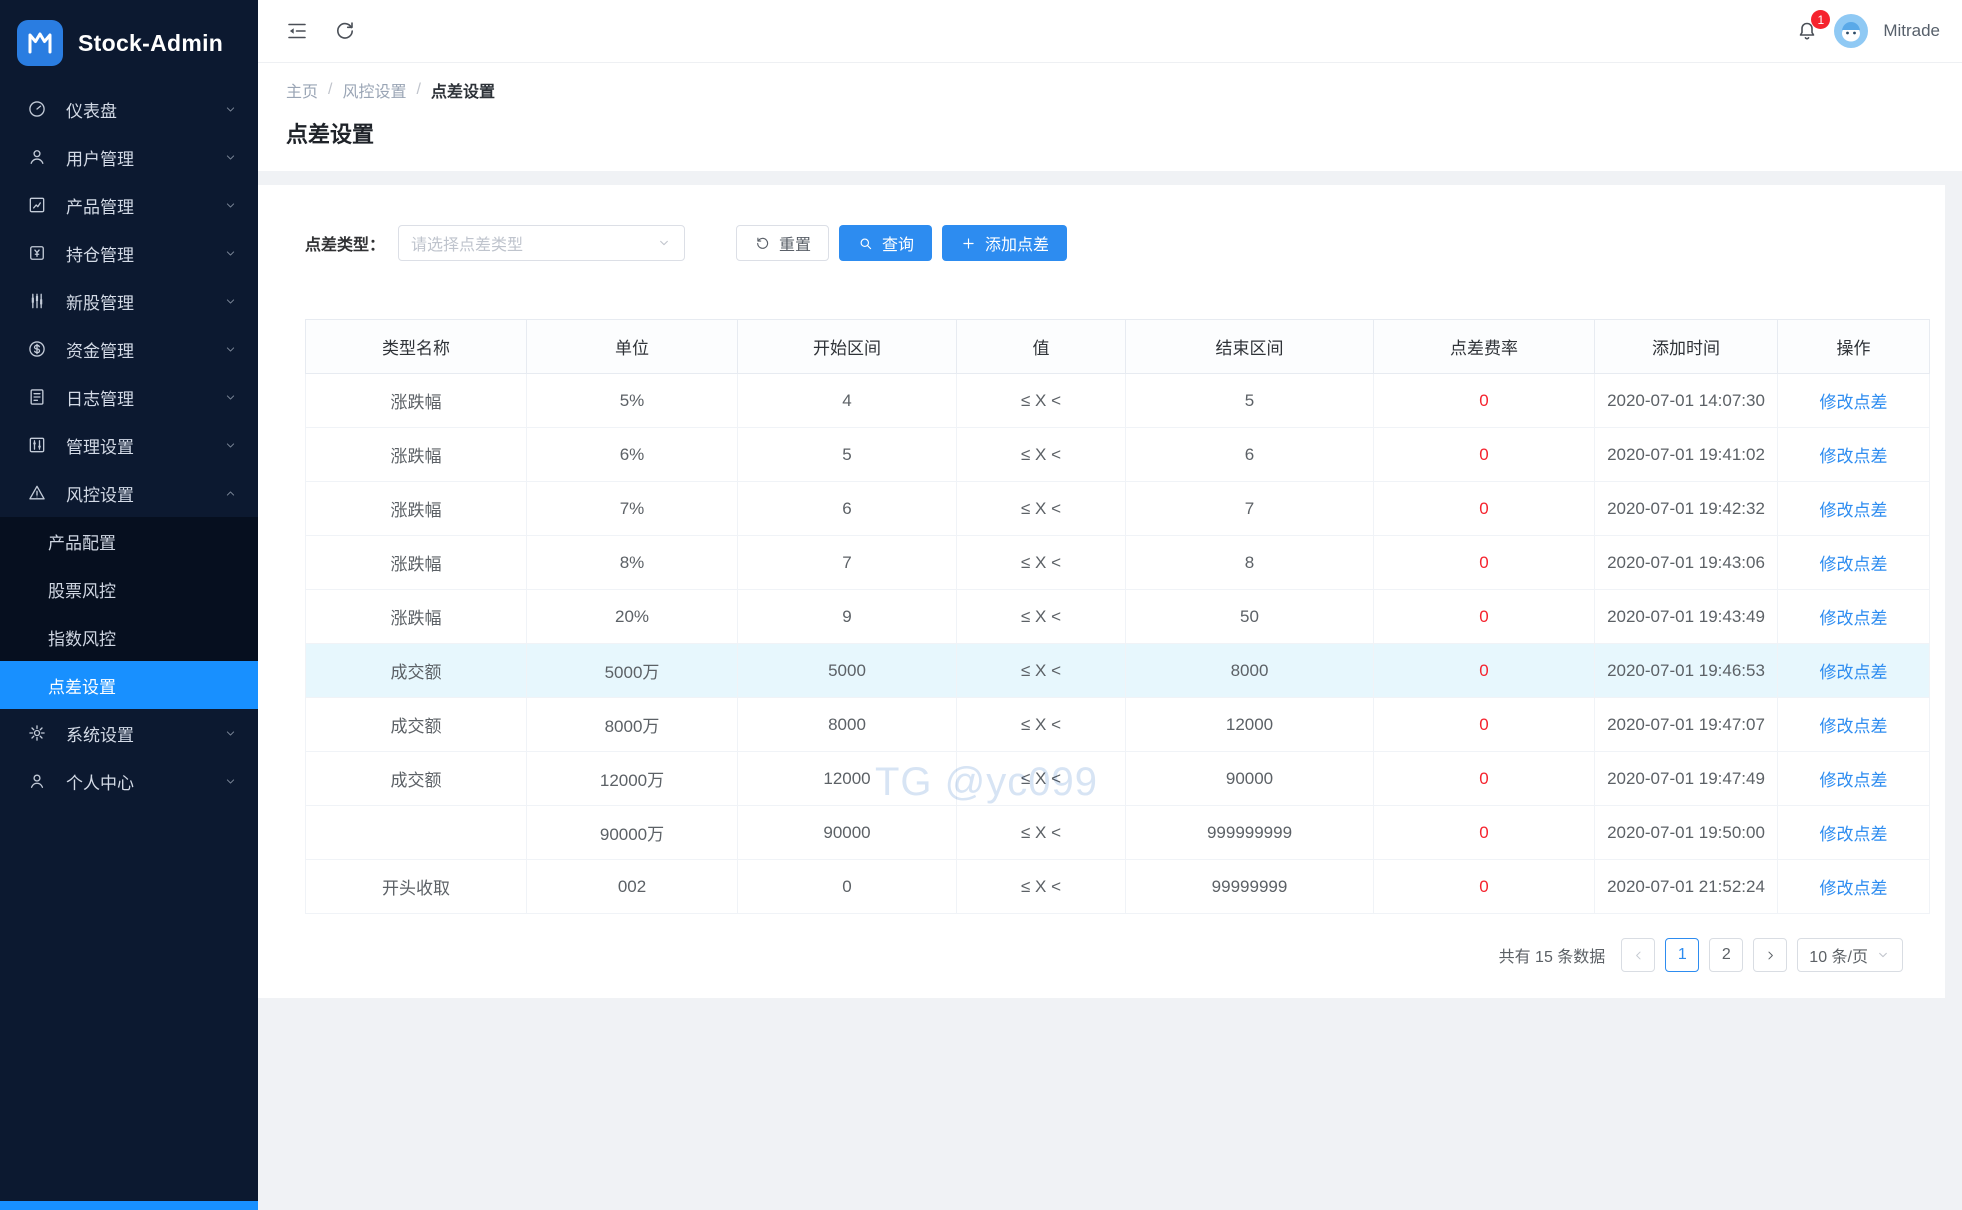 This screenshot has width=1962, height=1210. What do you see at coordinates (847, 724) in the screenshot?
I see `cell-start: 8000` at bounding box center [847, 724].